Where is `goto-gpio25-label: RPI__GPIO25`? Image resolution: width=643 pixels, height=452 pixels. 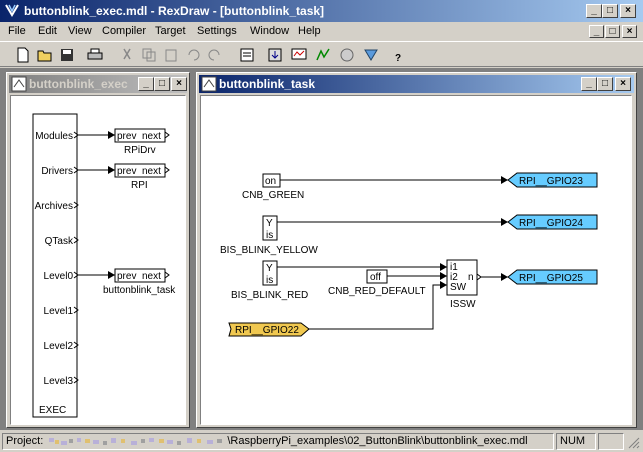 goto-gpio25-label: RPI__GPIO25 is located at coordinates (551, 278).